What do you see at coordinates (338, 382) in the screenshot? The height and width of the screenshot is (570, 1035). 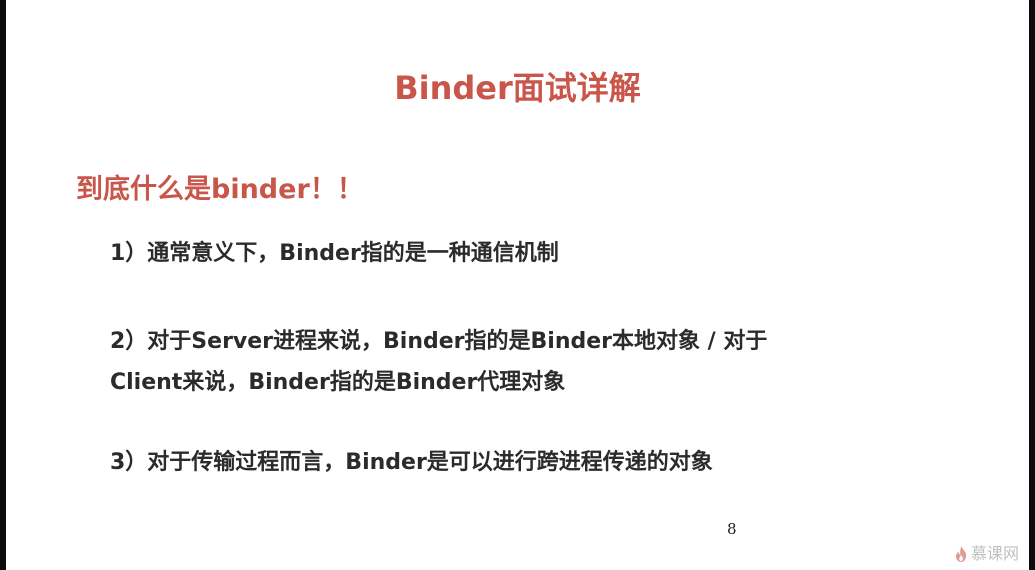 I see `point-2-line-2: Client来说，Binder指的是Binder代理对象` at bounding box center [338, 382].